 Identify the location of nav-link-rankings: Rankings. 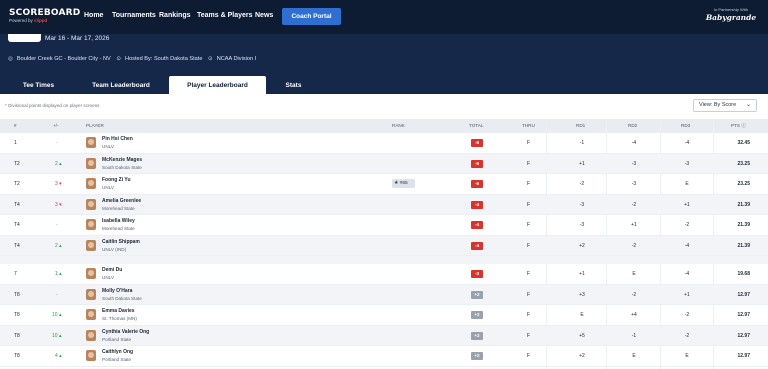
(175, 15).